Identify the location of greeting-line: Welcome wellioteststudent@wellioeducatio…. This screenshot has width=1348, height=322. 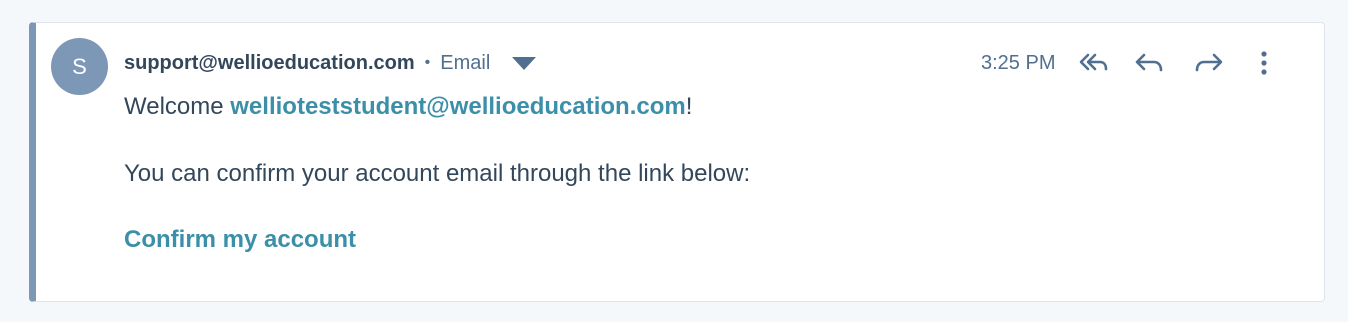
(408, 107).